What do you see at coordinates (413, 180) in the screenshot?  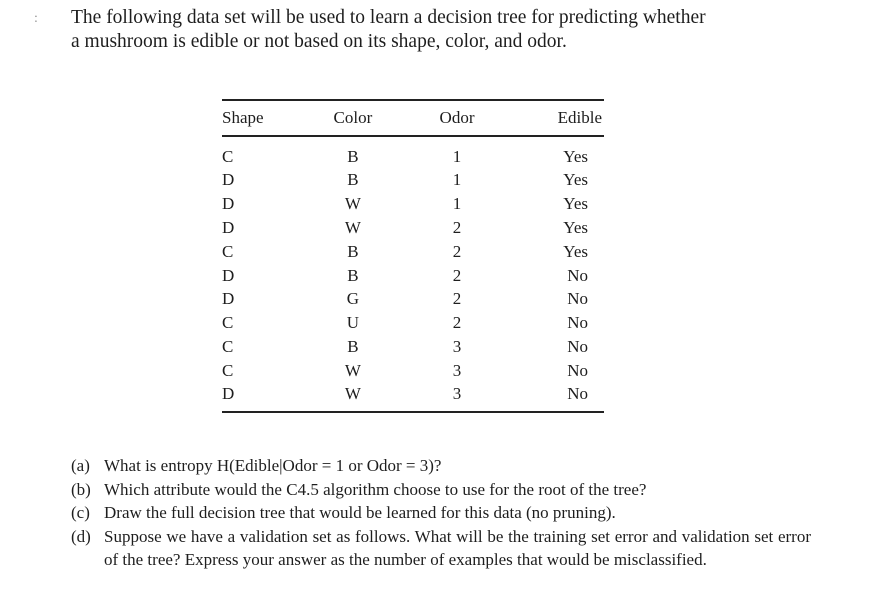 I see `table-row: D B 1 Yes` at bounding box center [413, 180].